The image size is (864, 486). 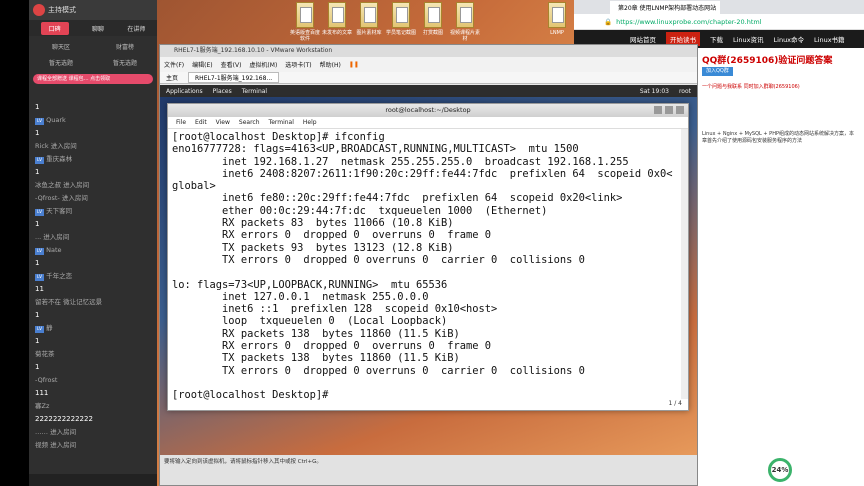 I want to click on desktop-file-icon: 未发布的文章, so click(x=337, y=26).